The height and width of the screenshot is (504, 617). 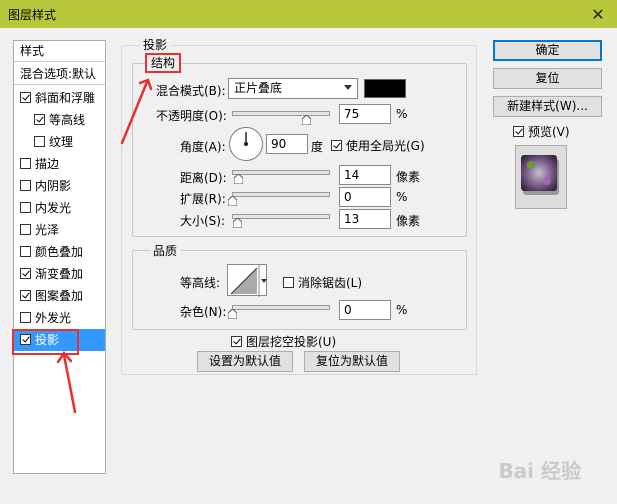 I want to click on opacity-label: 不透明度(O):, so click(x=191, y=116).